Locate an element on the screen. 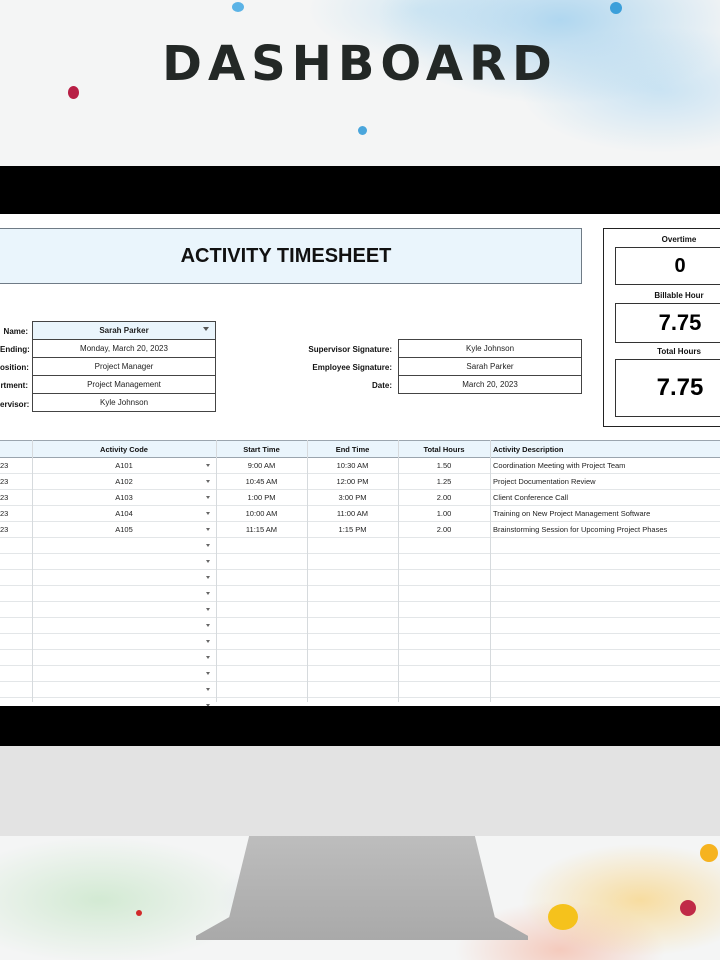  cell-activity-code: A103 is located at coordinates (124, 497).